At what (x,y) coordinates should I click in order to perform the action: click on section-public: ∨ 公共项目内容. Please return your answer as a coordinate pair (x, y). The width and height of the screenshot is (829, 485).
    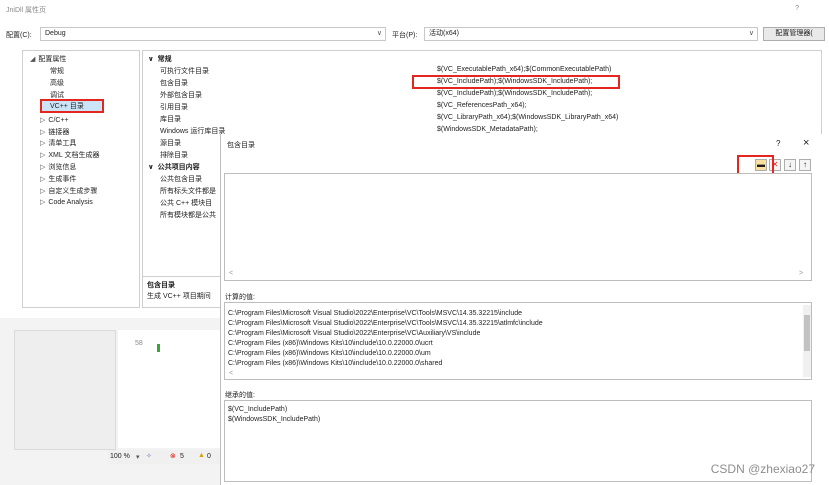
    Looking at the image, I should click on (174, 167).